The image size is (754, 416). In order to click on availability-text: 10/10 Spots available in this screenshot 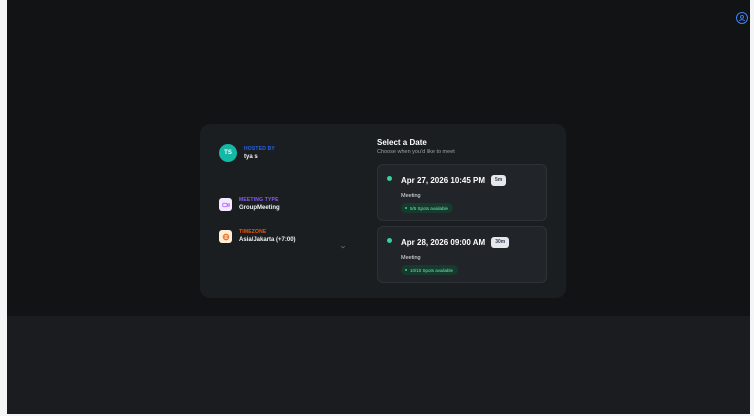, I will do `click(432, 270)`.